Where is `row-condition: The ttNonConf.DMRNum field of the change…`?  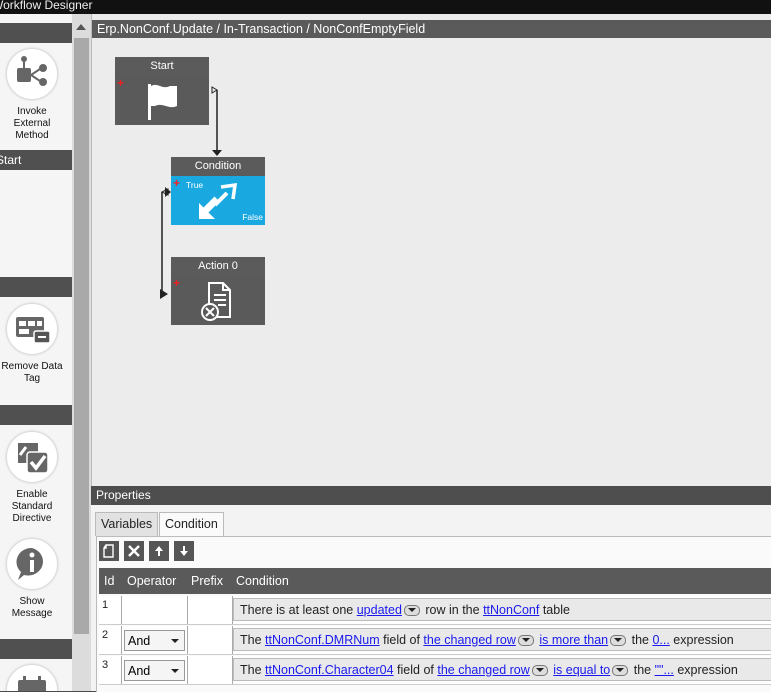 row-condition: The ttNonConf.DMRNum field of the change… is located at coordinates (502, 639).